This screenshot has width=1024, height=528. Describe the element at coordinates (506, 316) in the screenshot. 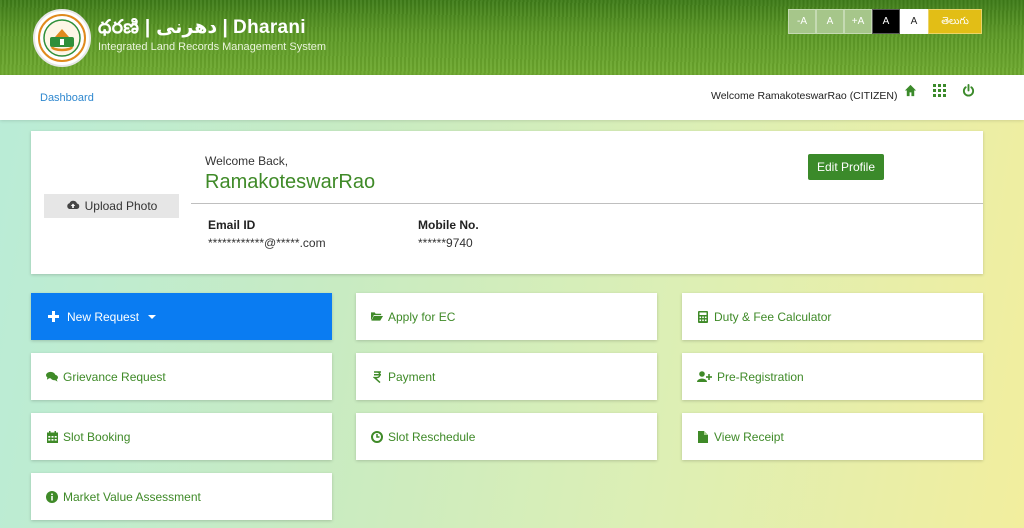

I see `apply-for-ec-button: Apply for EC` at that location.